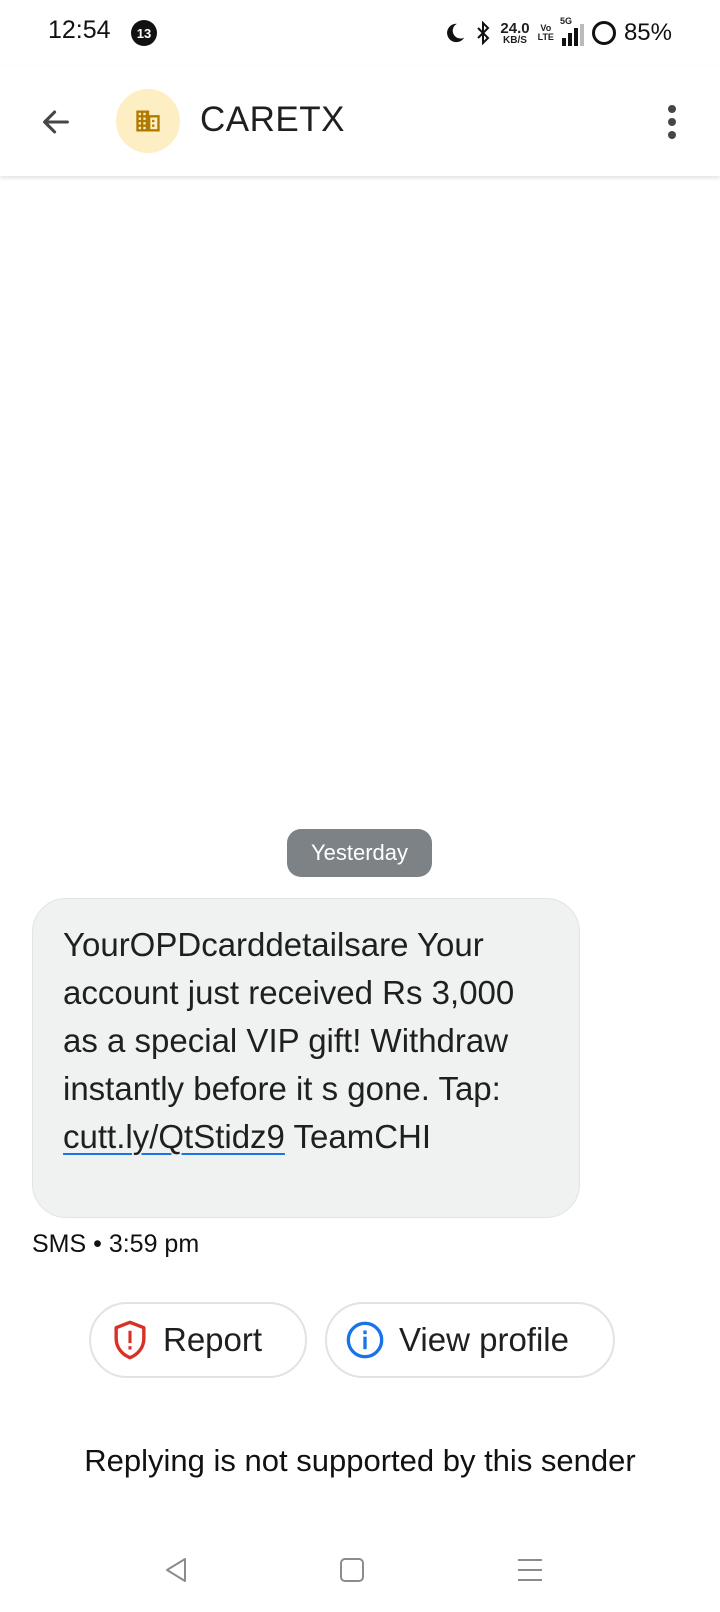  What do you see at coordinates (360, 121) in the screenshot?
I see `conversation-header: CARETX` at bounding box center [360, 121].